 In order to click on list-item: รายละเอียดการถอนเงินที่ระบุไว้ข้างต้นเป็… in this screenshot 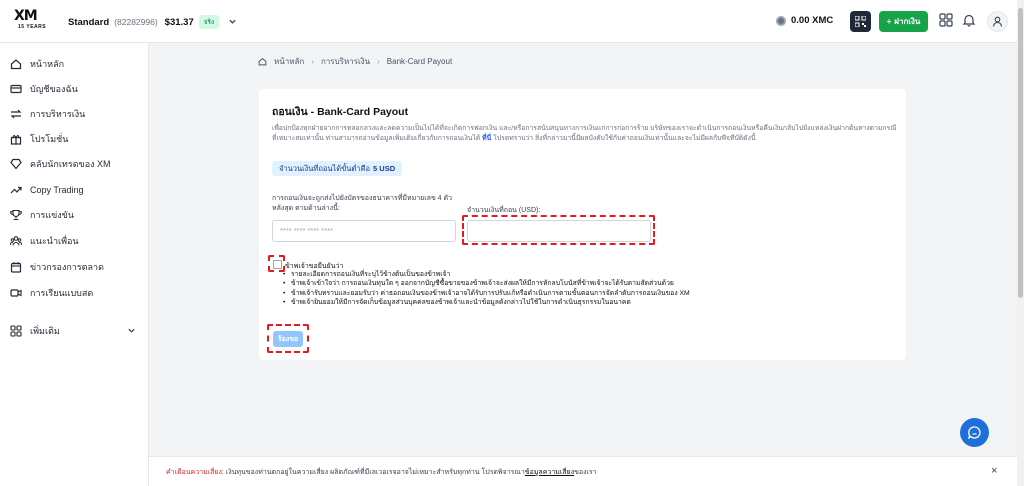, I will do `click(523, 275)`.